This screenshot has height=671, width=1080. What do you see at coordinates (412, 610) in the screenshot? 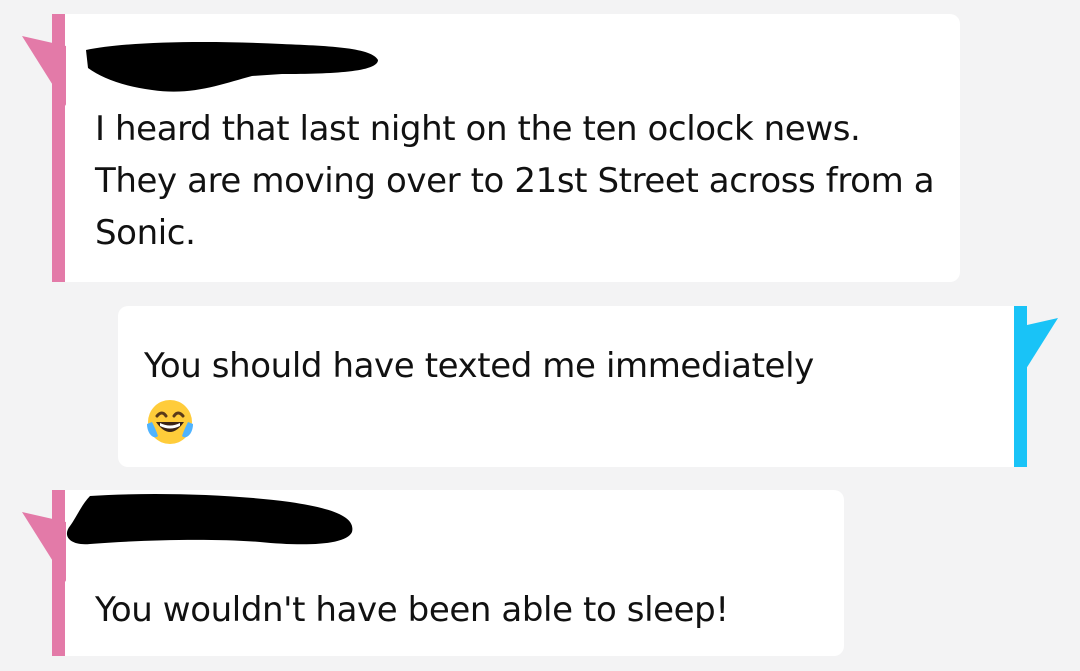
I see `message-text: You wouldn't have been able to sleep!` at bounding box center [412, 610].